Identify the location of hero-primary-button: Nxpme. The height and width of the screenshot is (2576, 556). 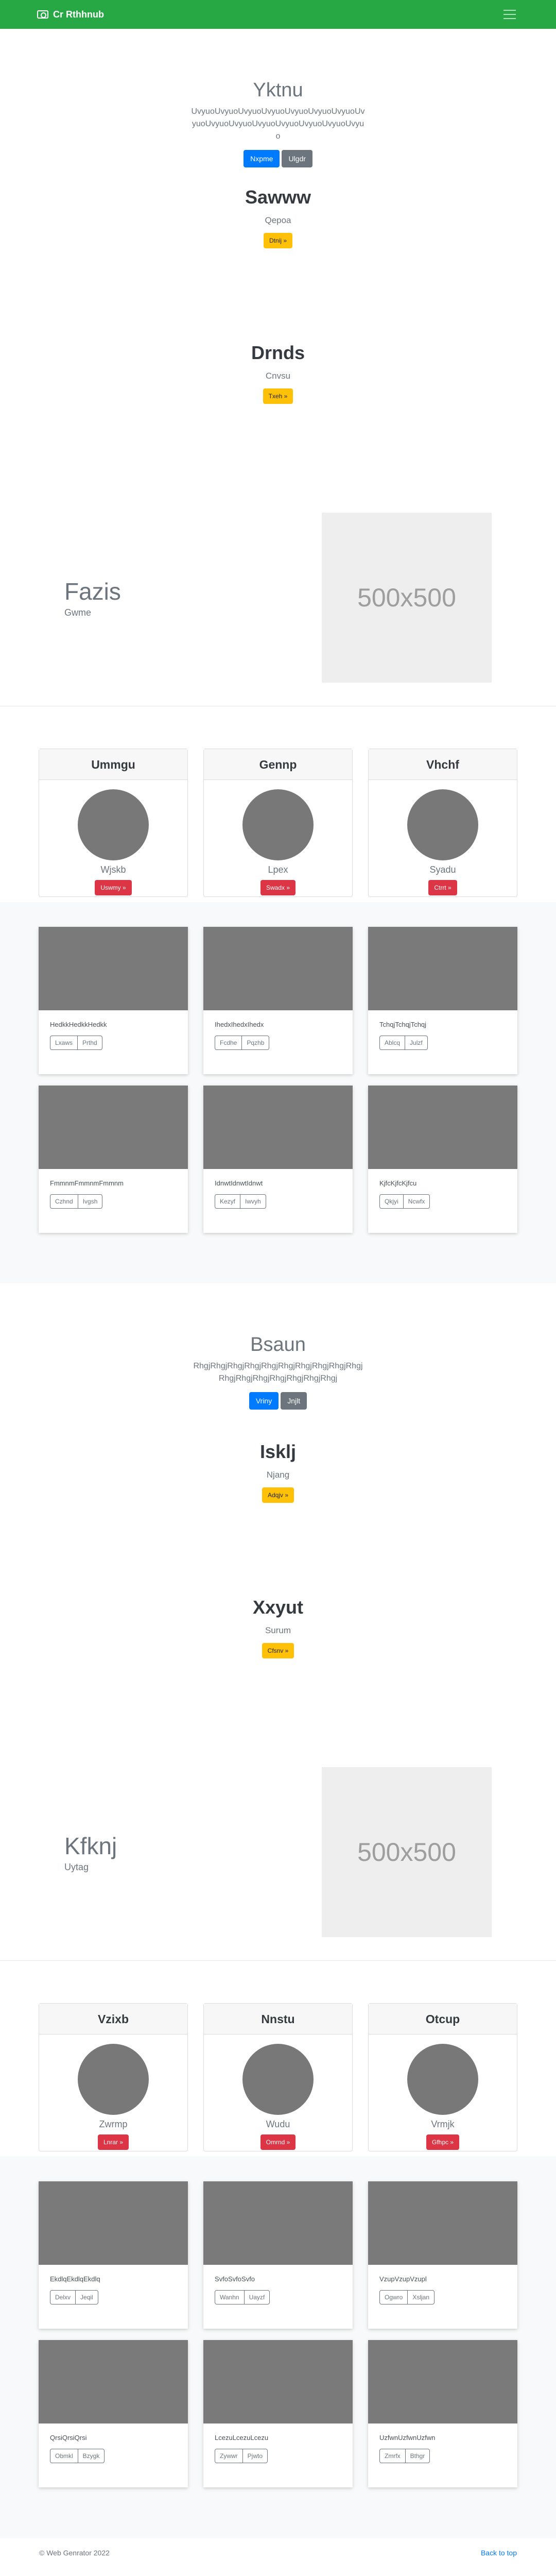
(262, 158).